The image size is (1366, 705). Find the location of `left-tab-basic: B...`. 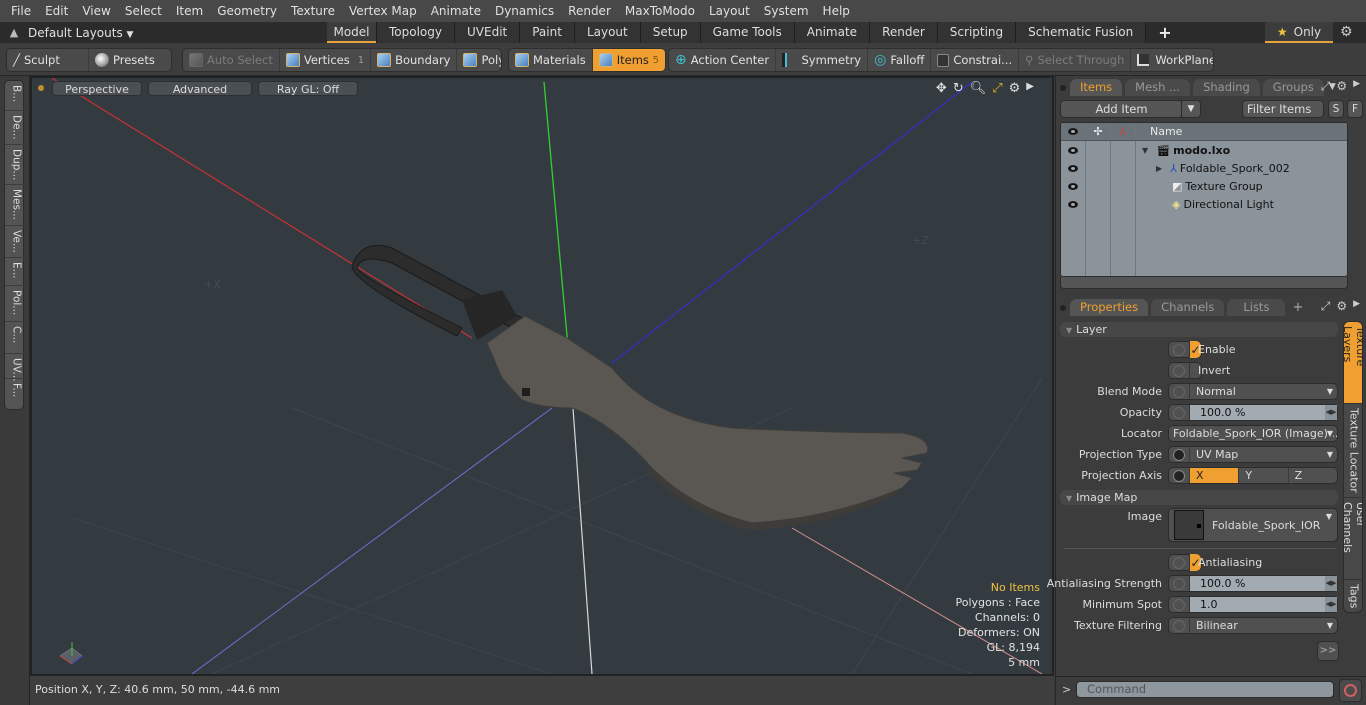

left-tab-basic: B... is located at coordinates (15, 96).